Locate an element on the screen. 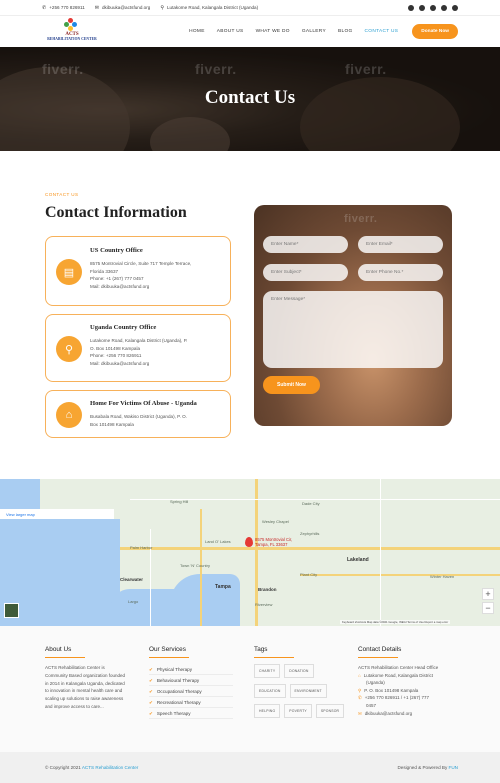  view-larger-map-link: View larger map is located at coordinates (57, 514).